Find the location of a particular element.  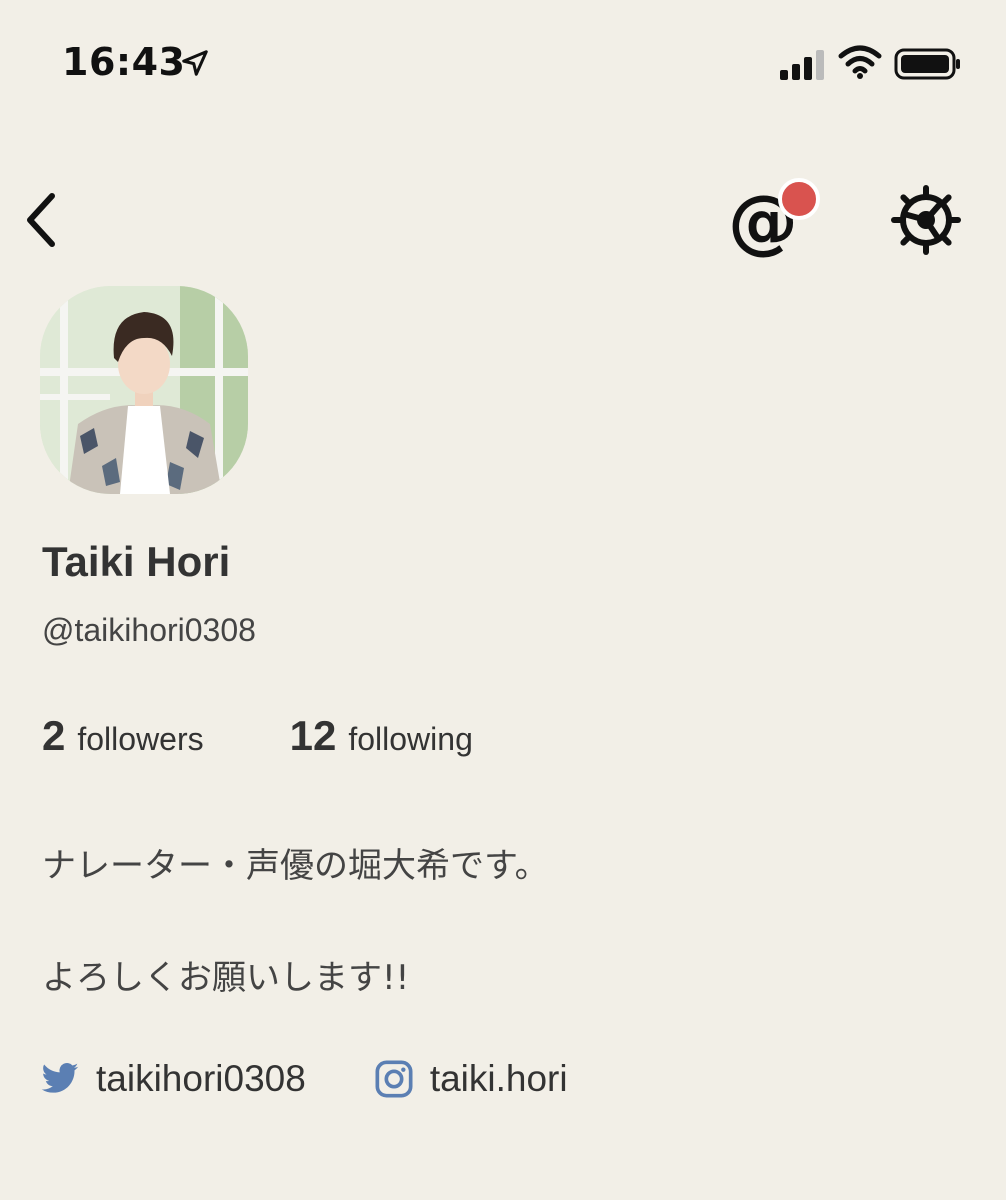

following-stat: 12 following is located at coordinates (381, 736).